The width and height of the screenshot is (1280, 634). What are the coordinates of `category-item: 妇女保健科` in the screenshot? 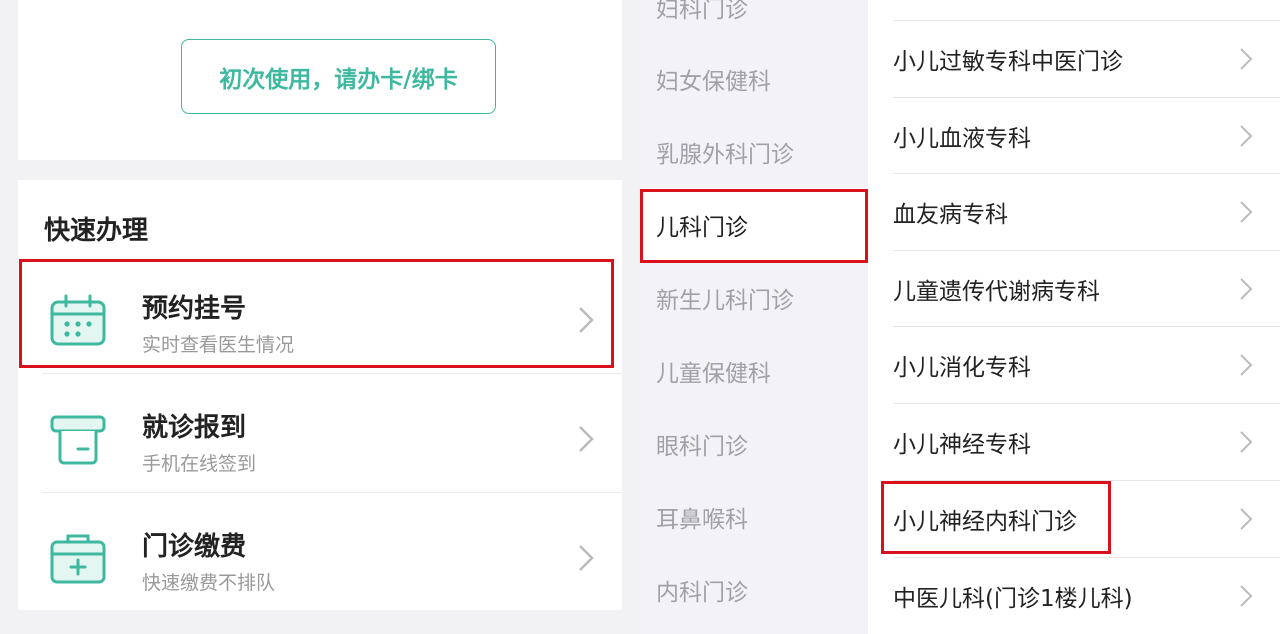 It's located at (754, 78).